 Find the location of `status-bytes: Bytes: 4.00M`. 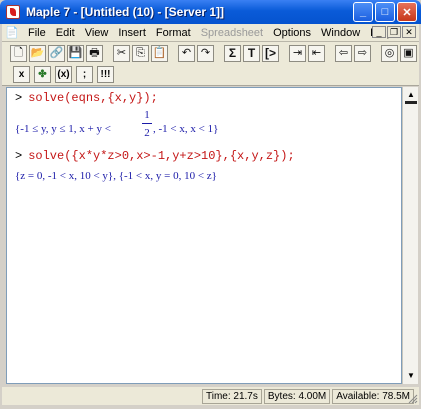

status-bytes: Bytes: 4.00M is located at coordinates (297, 396).